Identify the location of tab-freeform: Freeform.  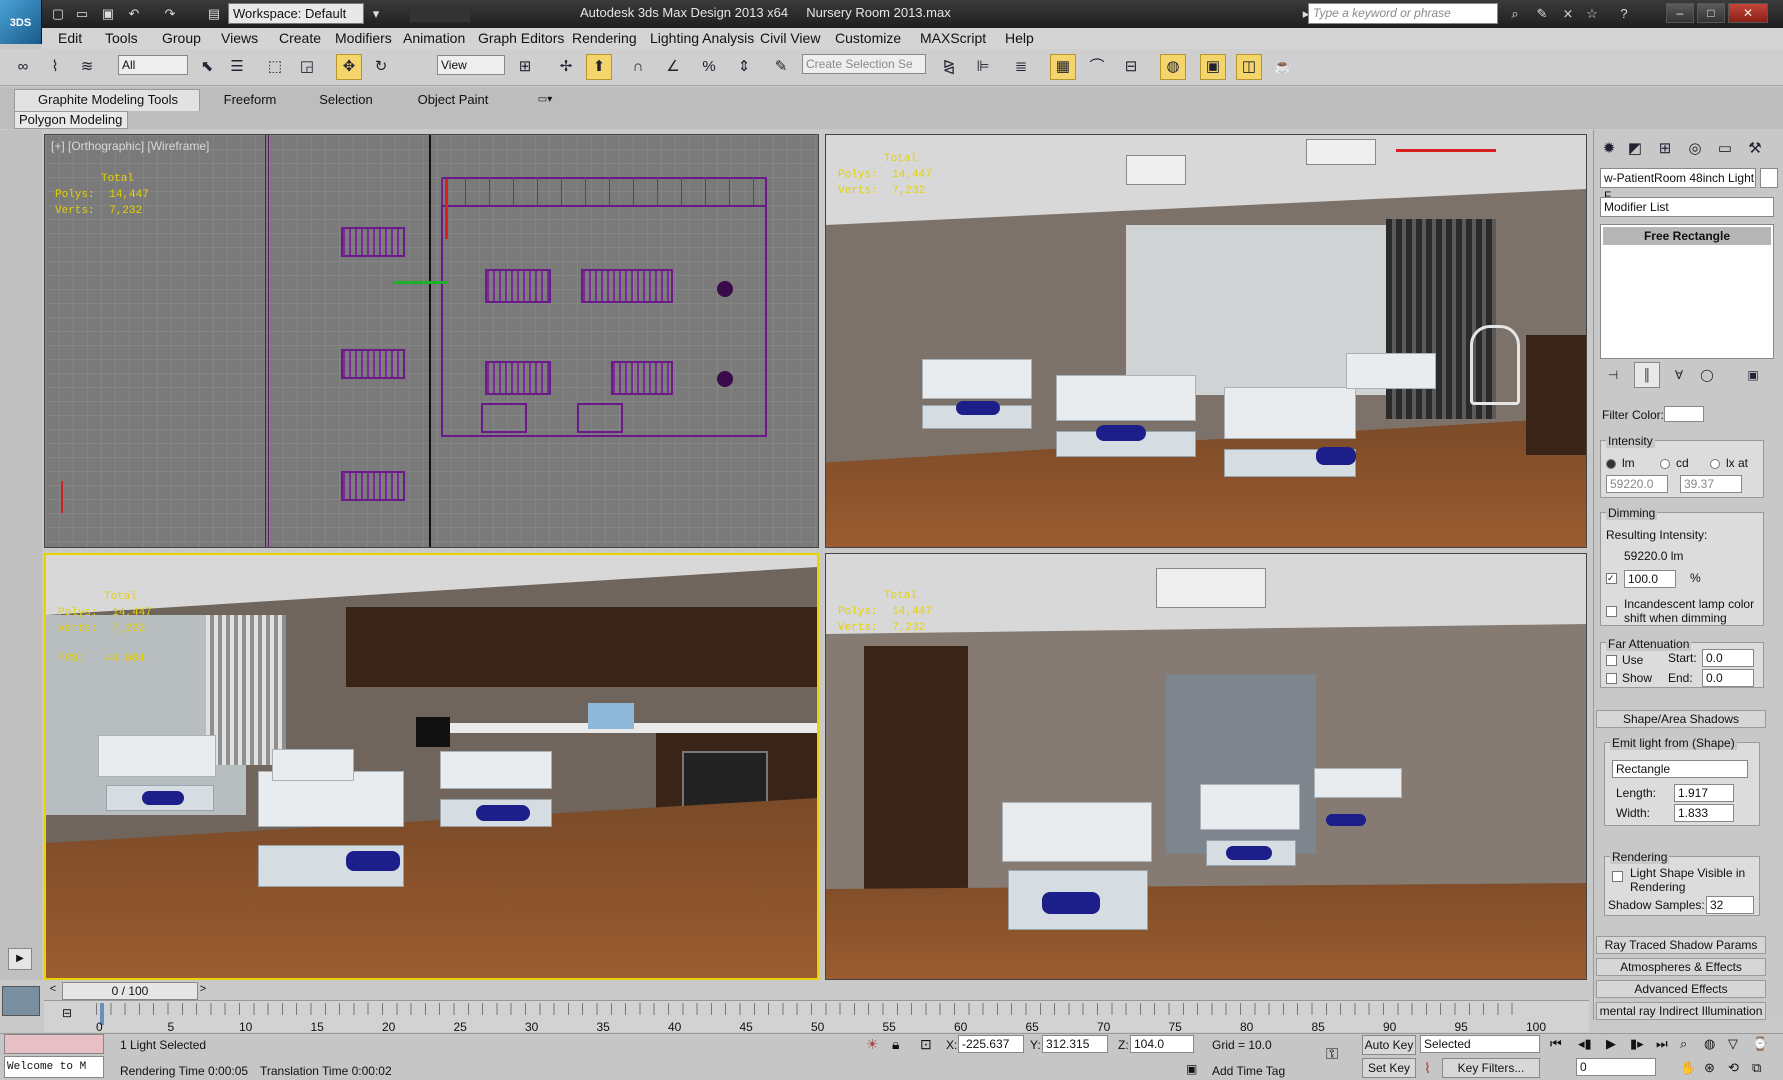
(250, 100).